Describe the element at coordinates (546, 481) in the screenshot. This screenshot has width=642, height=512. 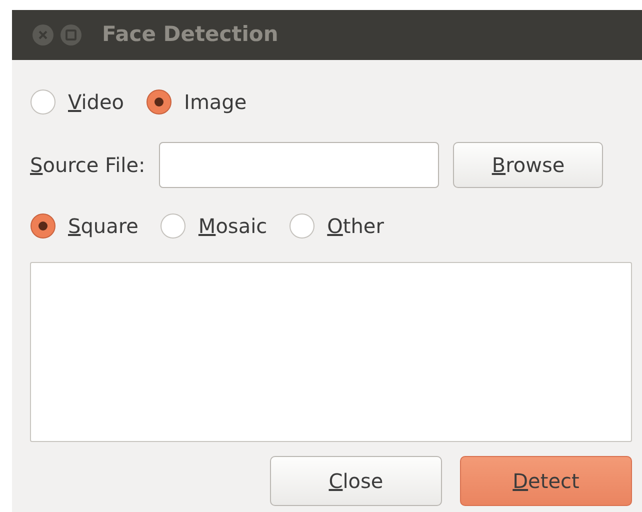
I see `detect-button: Detect` at that location.